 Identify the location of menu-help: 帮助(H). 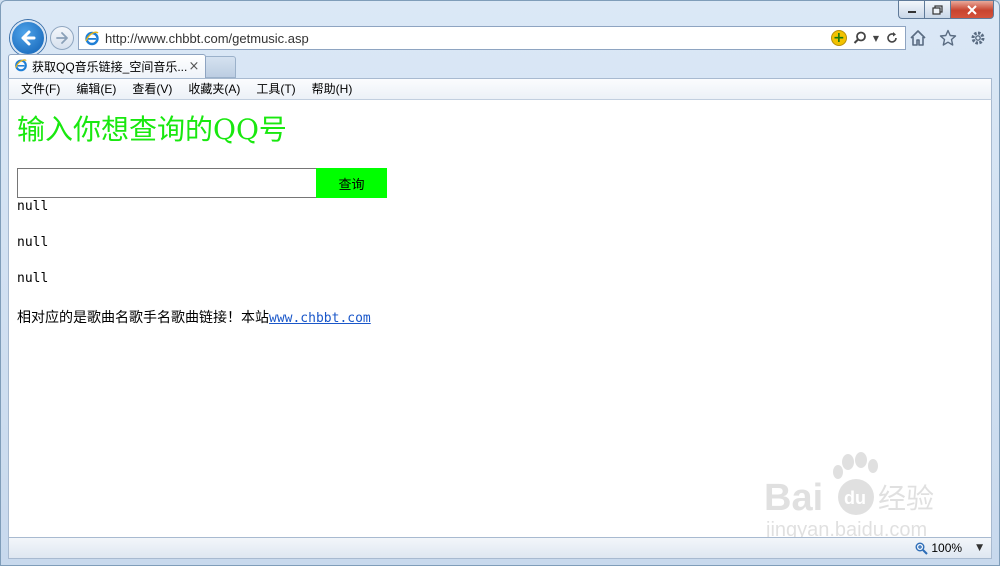
(332, 89).